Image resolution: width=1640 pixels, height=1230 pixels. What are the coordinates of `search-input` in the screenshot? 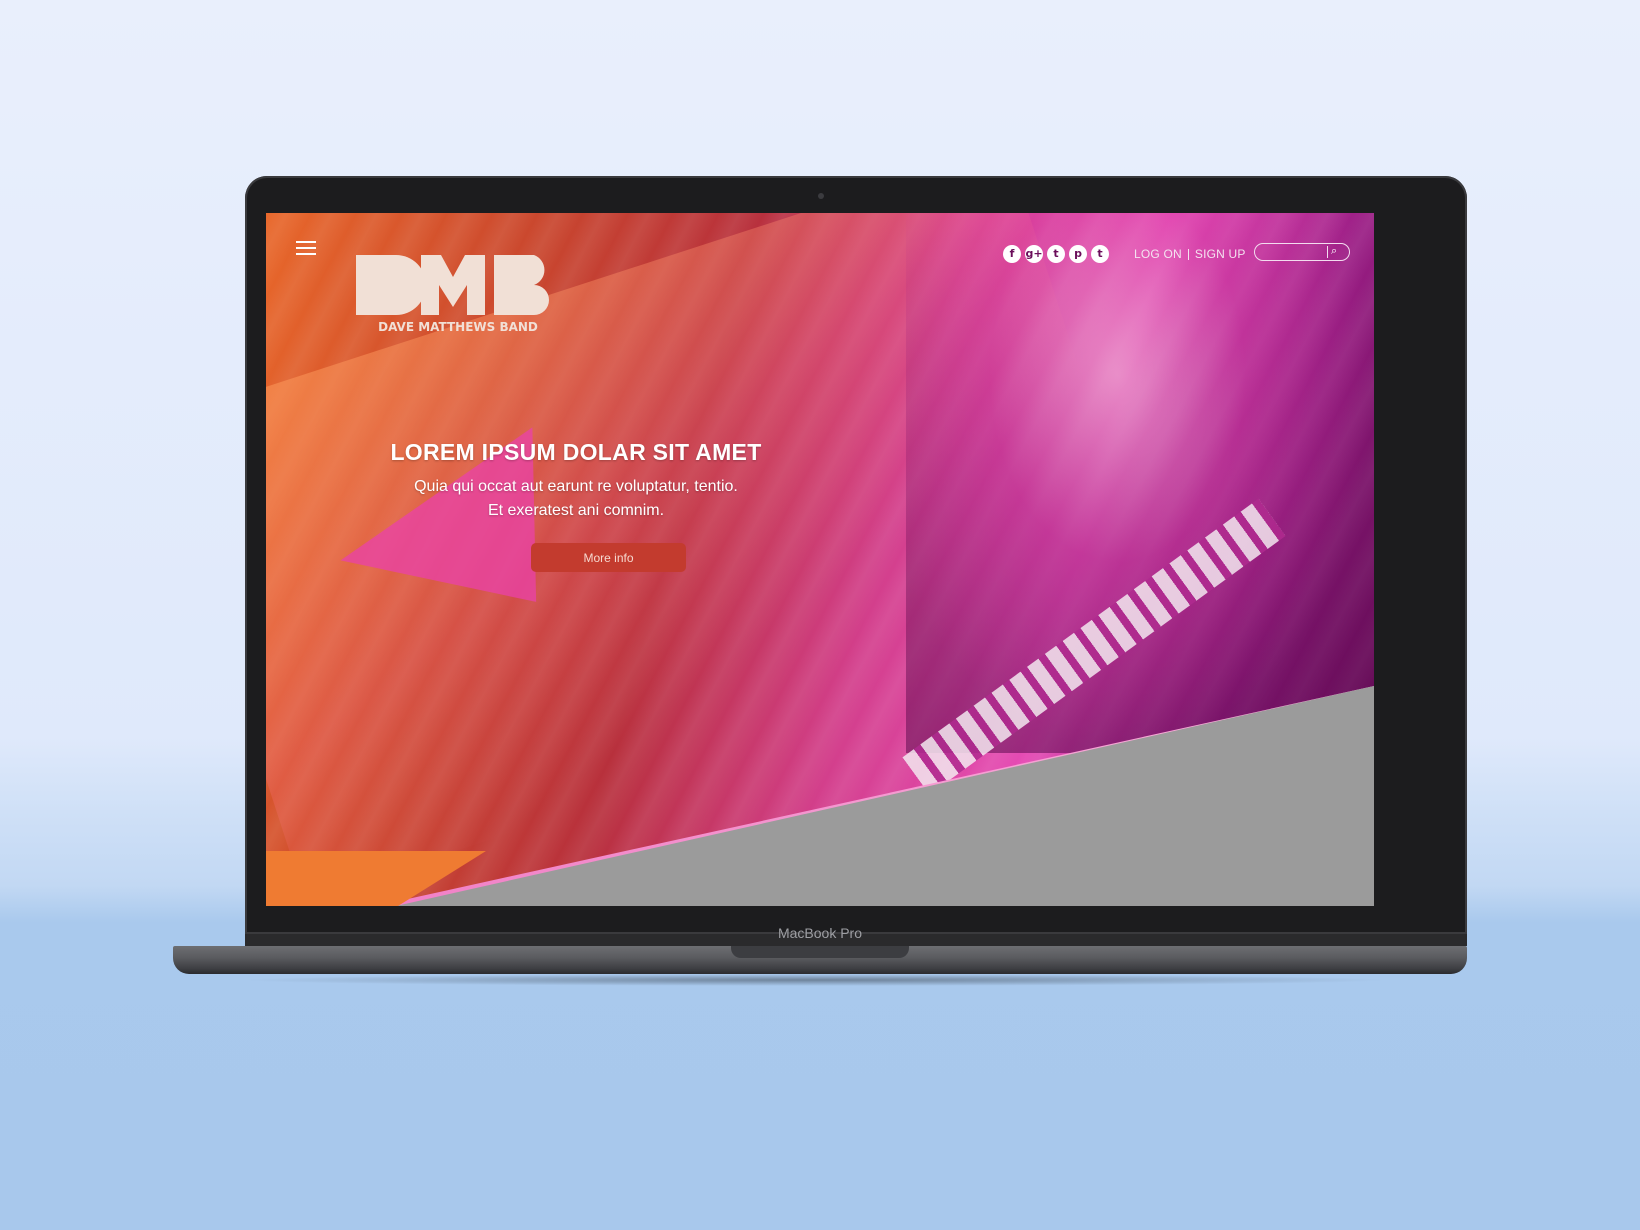 It's located at (1295, 253).